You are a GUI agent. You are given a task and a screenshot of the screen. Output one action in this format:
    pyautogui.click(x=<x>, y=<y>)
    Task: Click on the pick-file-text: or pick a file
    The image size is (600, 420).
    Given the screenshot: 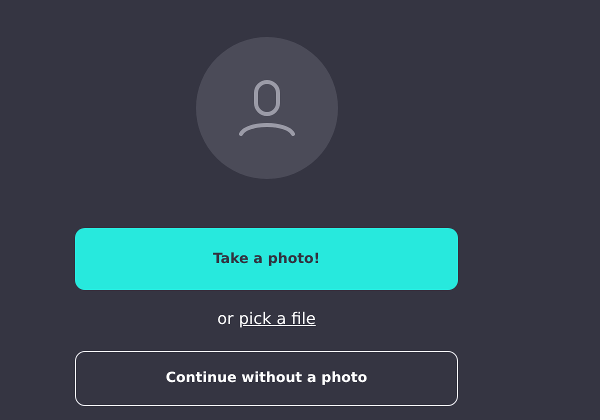 What is the action you would take?
    pyautogui.click(x=266, y=319)
    